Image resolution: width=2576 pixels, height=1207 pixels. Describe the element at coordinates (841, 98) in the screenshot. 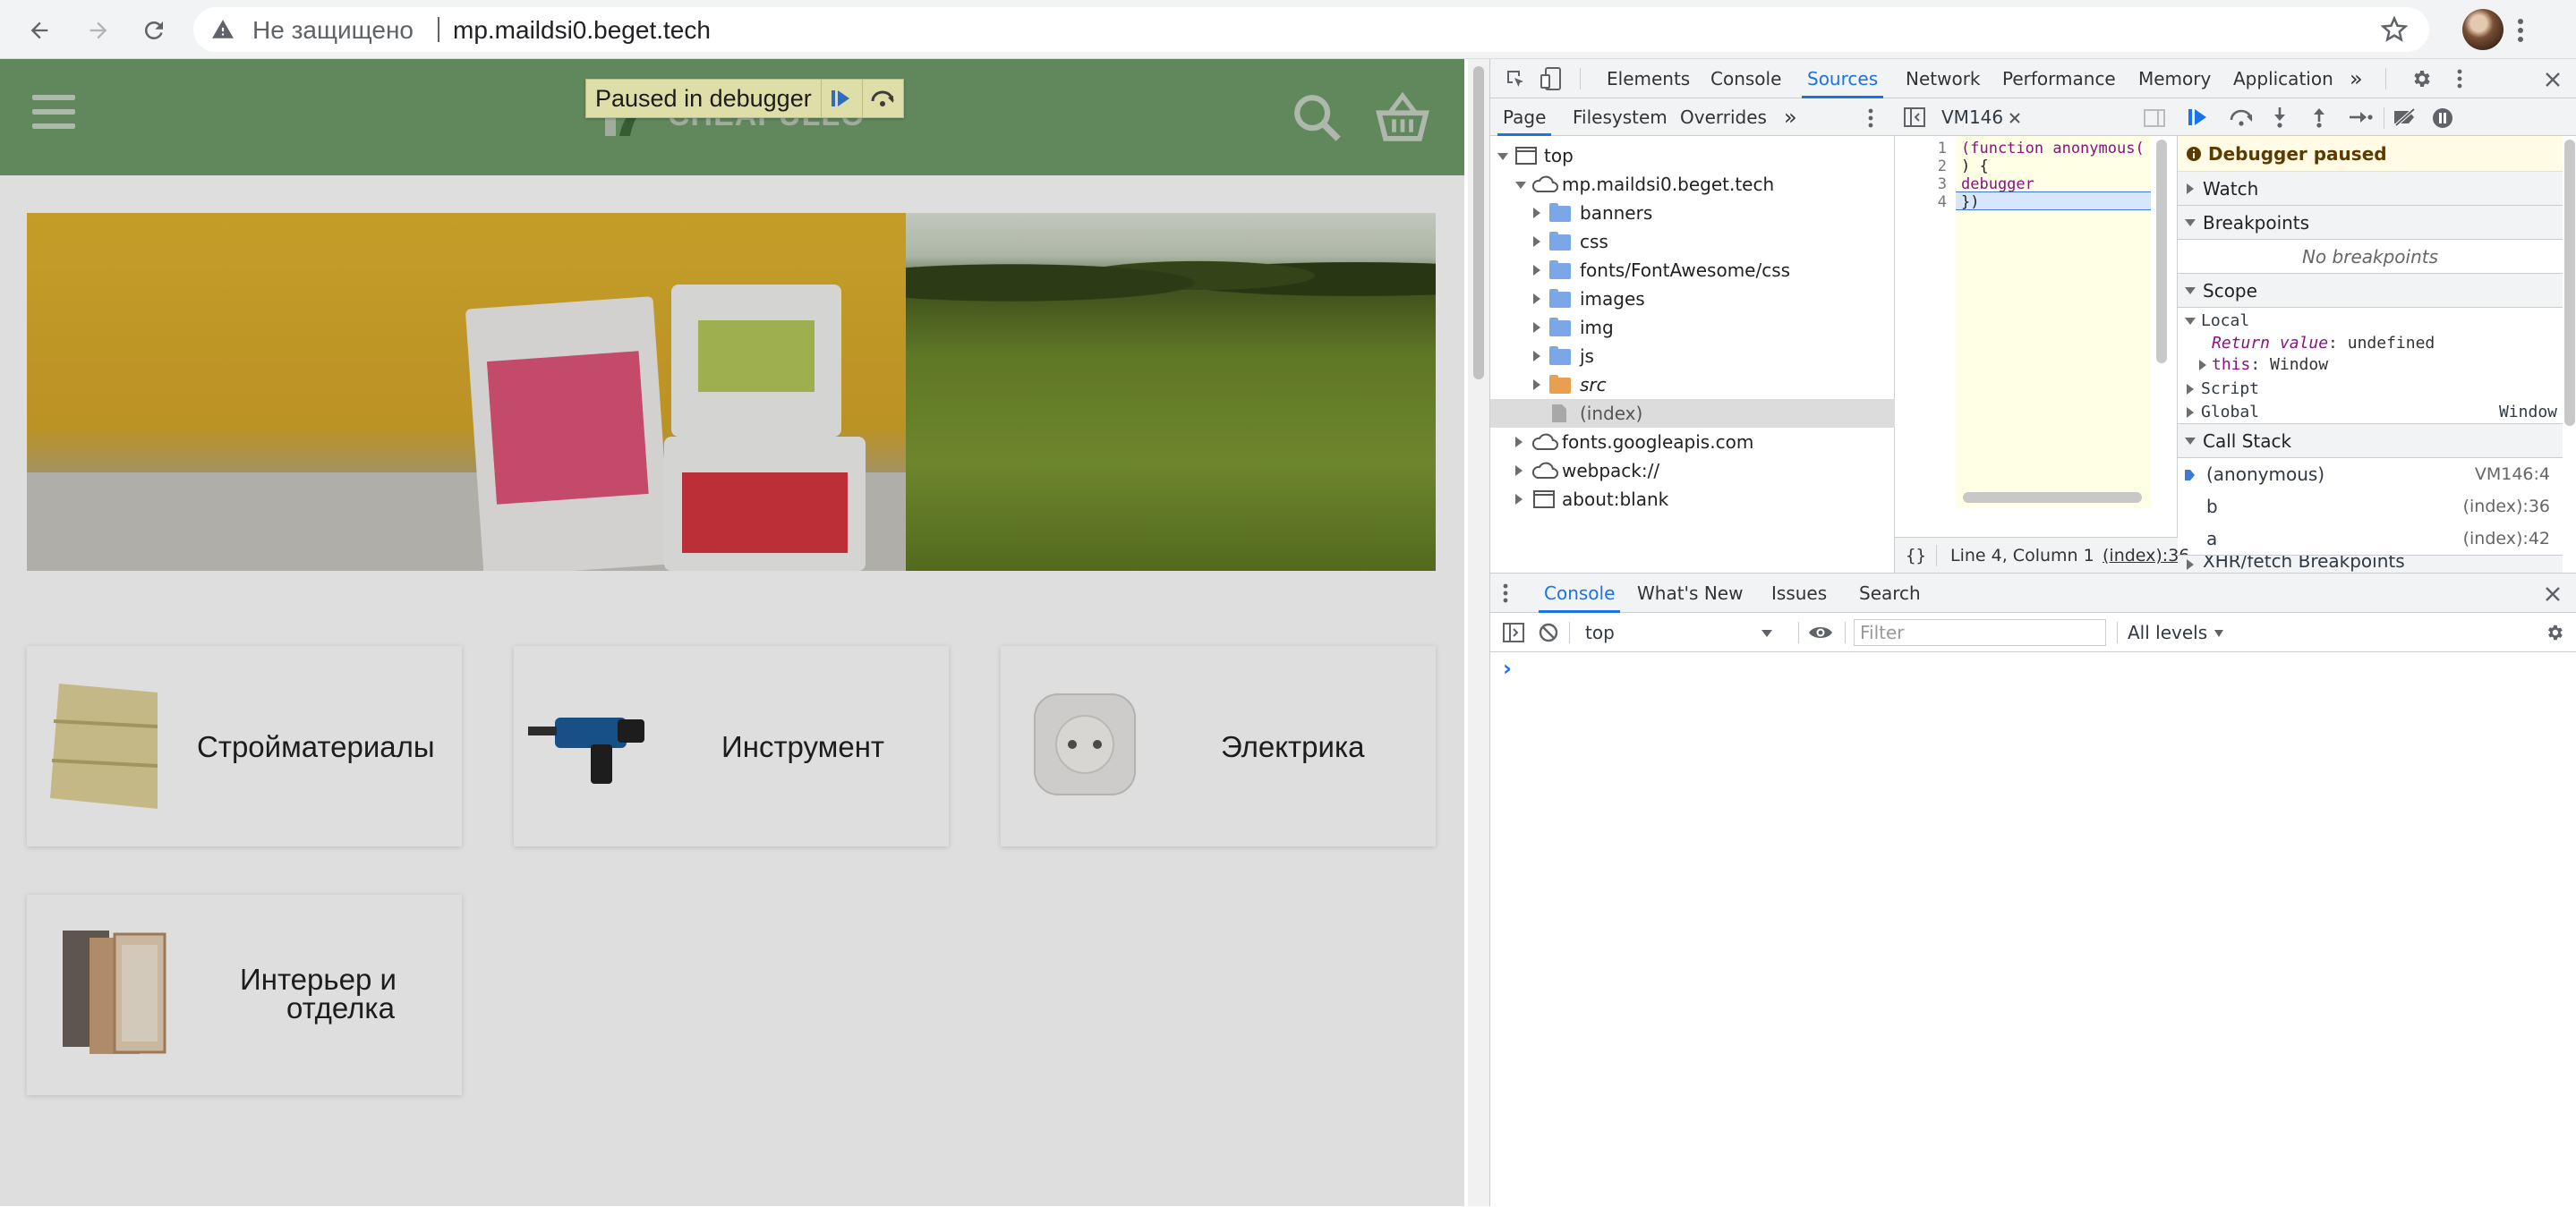

I see `overlay-resume-button` at that location.